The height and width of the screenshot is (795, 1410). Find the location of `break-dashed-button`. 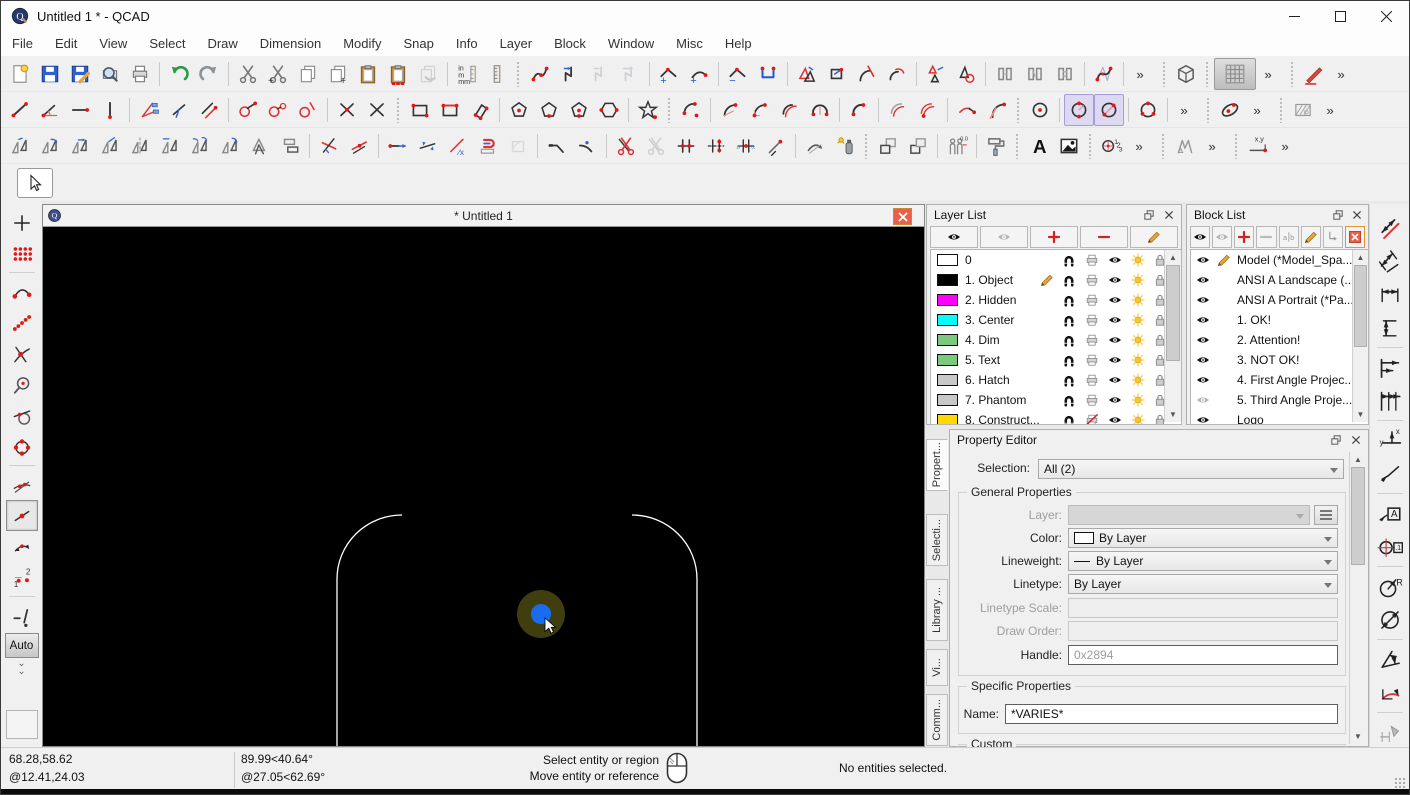

break-dashed-button is located at coordinates (716, 146).